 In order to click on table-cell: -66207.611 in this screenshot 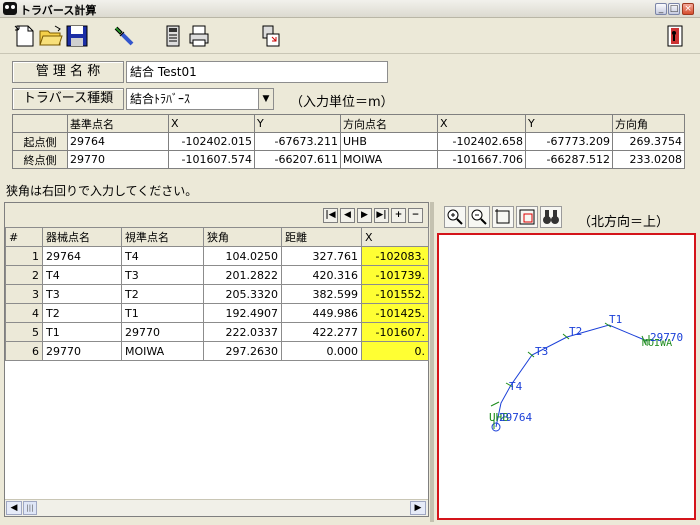, I will do `click(297, 159)`.